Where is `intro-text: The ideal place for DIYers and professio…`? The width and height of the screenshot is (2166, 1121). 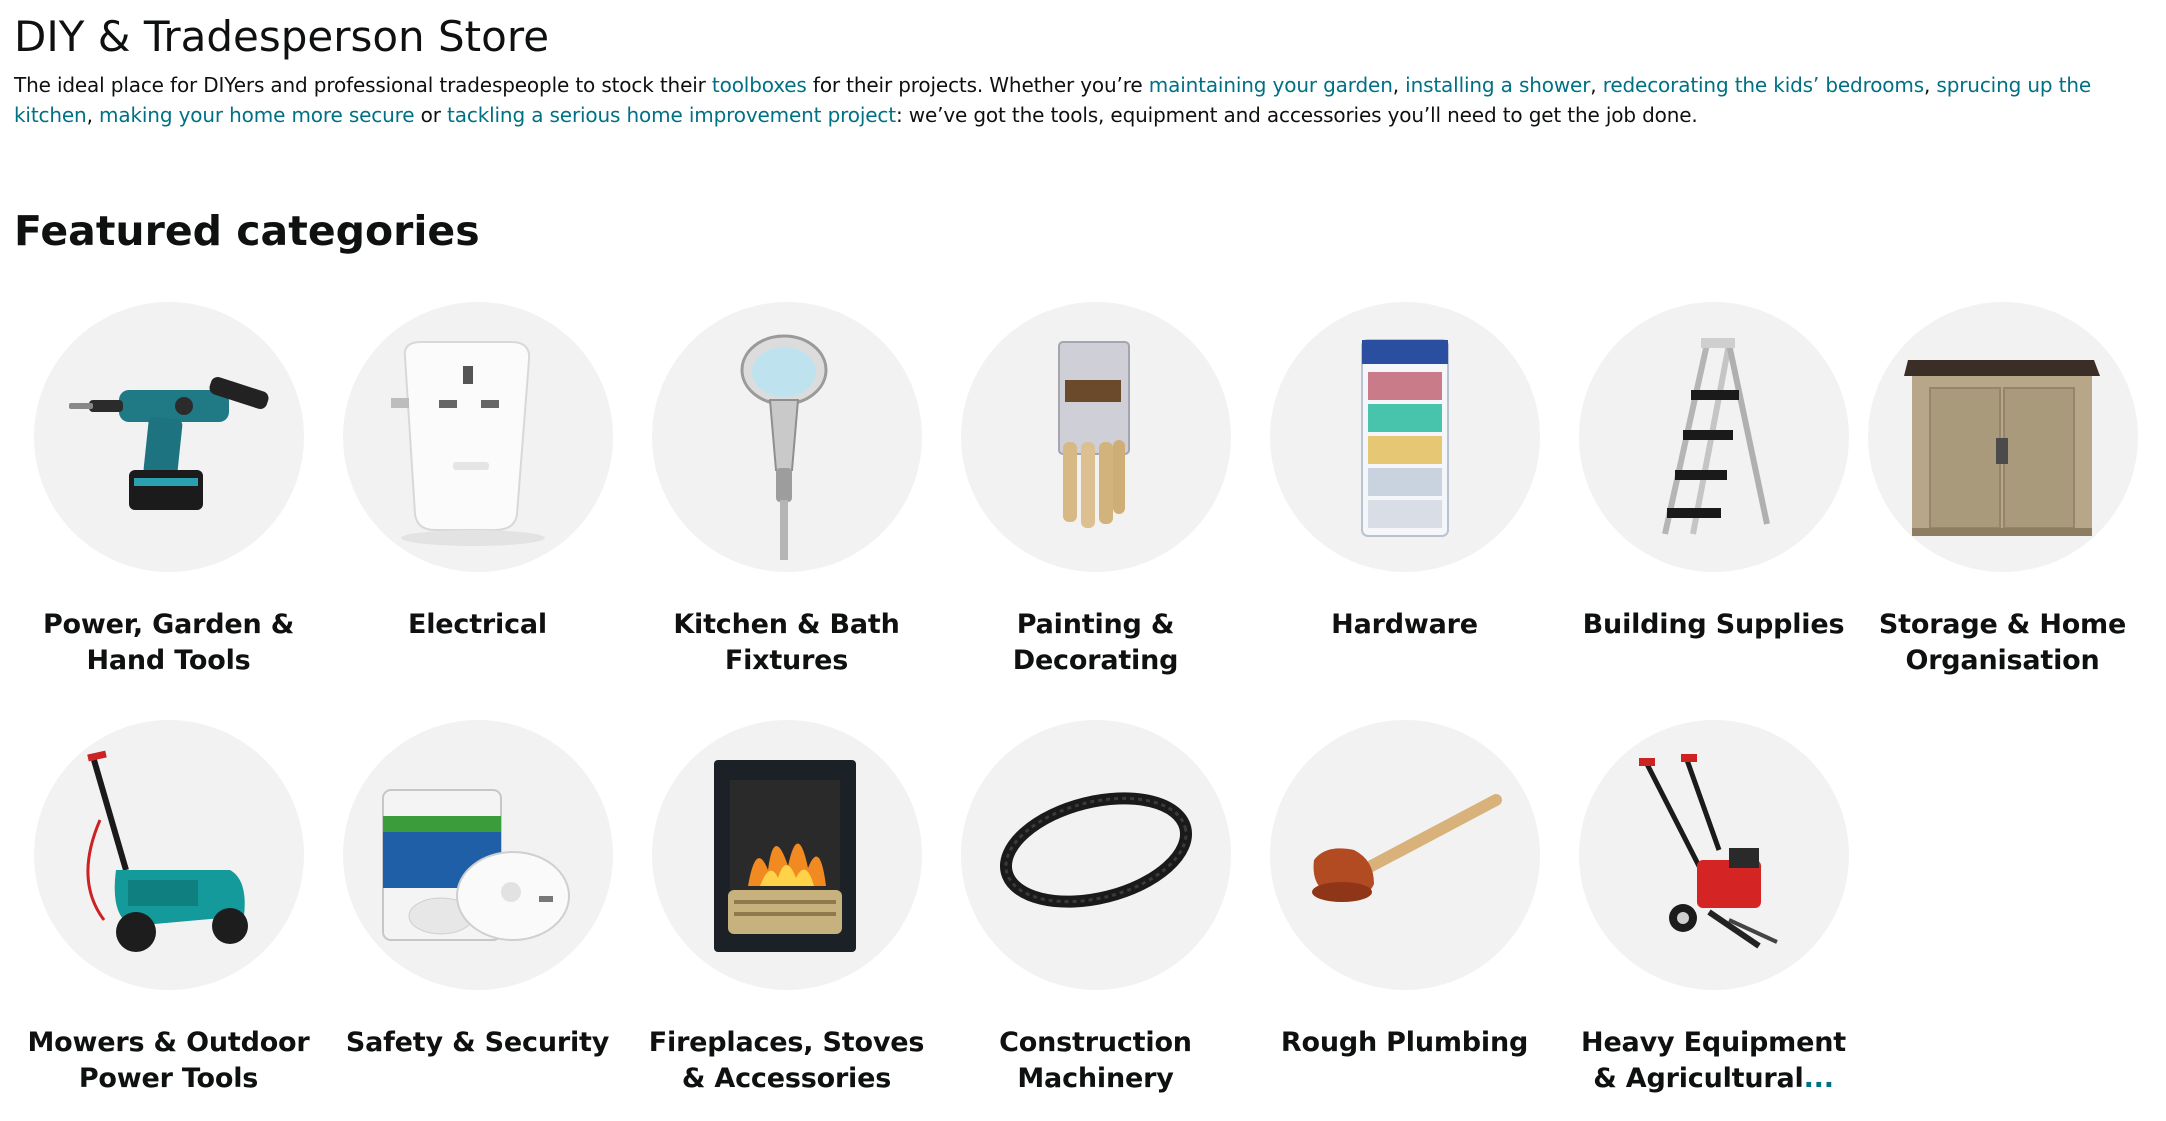 intro-text: The ideal place for DIYers and professio… is located at coordinates (363, 85).